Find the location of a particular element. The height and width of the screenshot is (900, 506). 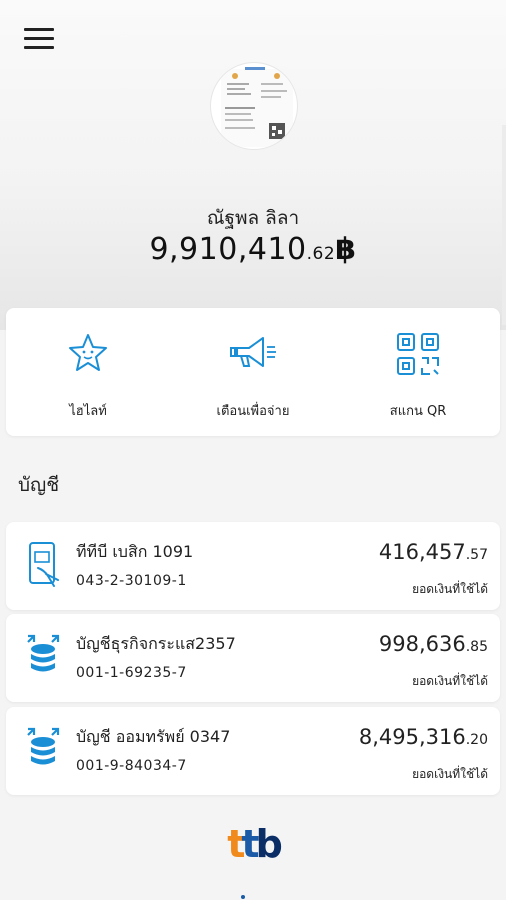

account-name: บัญชี ออมทรัพย์ 0347 is located at coordinates (153, 736).